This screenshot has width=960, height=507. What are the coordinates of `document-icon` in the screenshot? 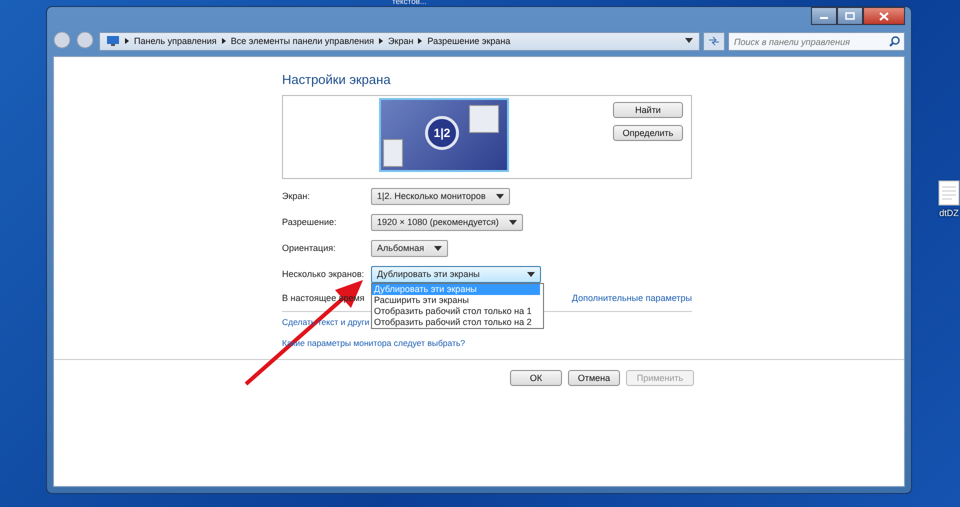 It's located at (949, 193).